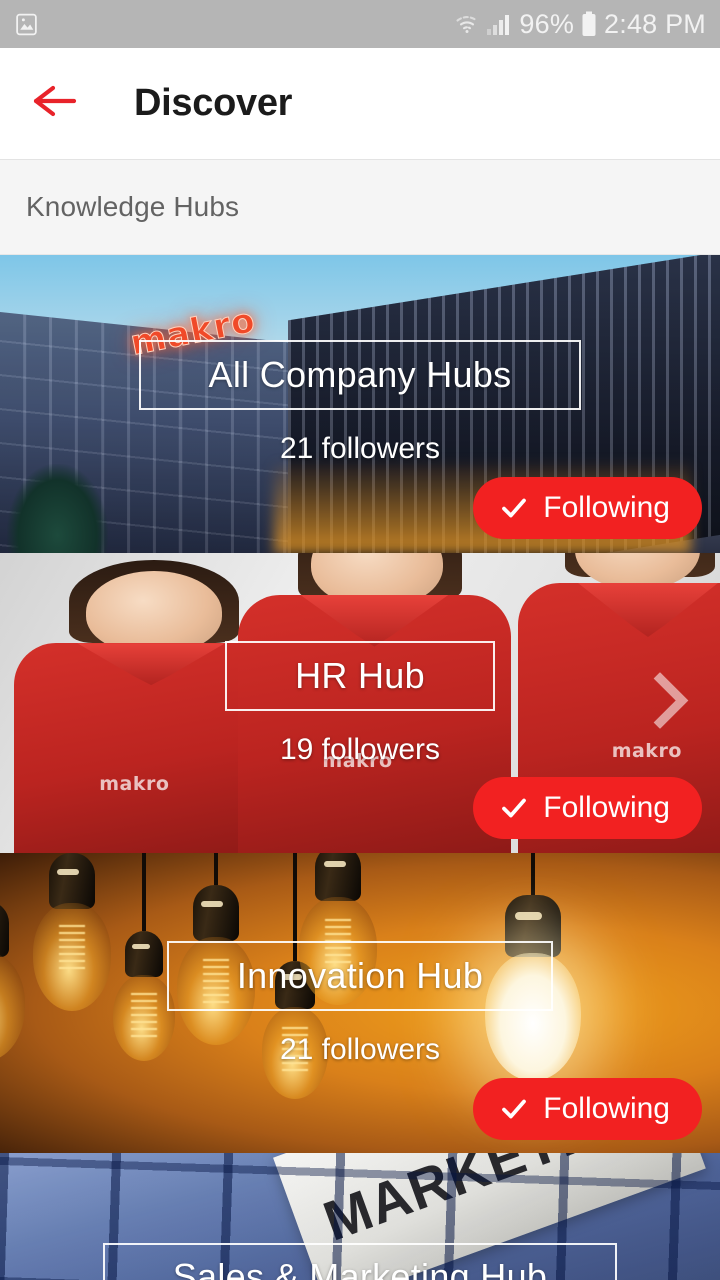 This screenshot has height=1280, width=720. What do you see at coordinates (589, 24) in the screenshot?
I see `battery-full-icon` at bounding box center [589, 24].